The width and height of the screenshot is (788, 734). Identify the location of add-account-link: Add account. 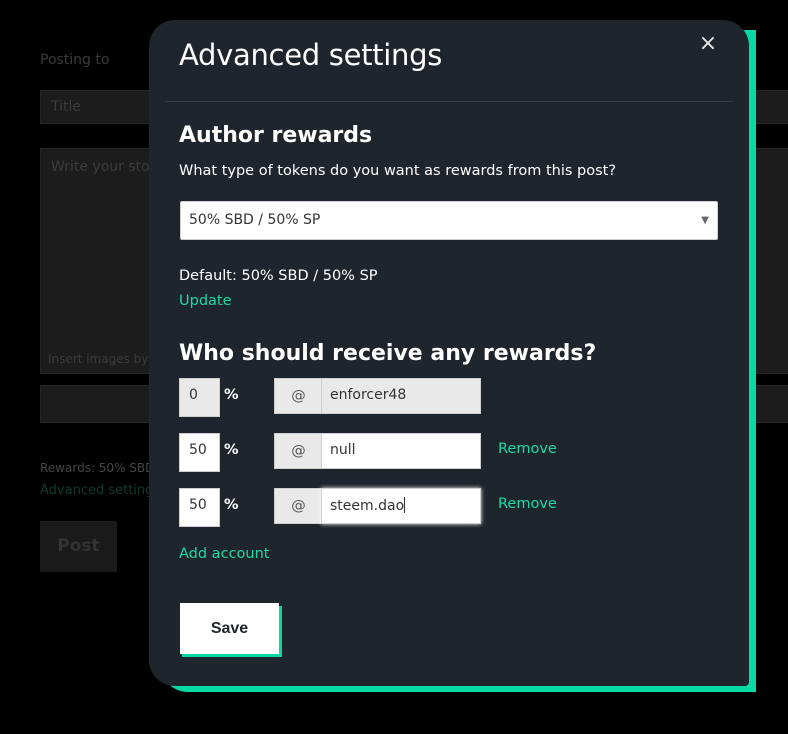
(224, 554).